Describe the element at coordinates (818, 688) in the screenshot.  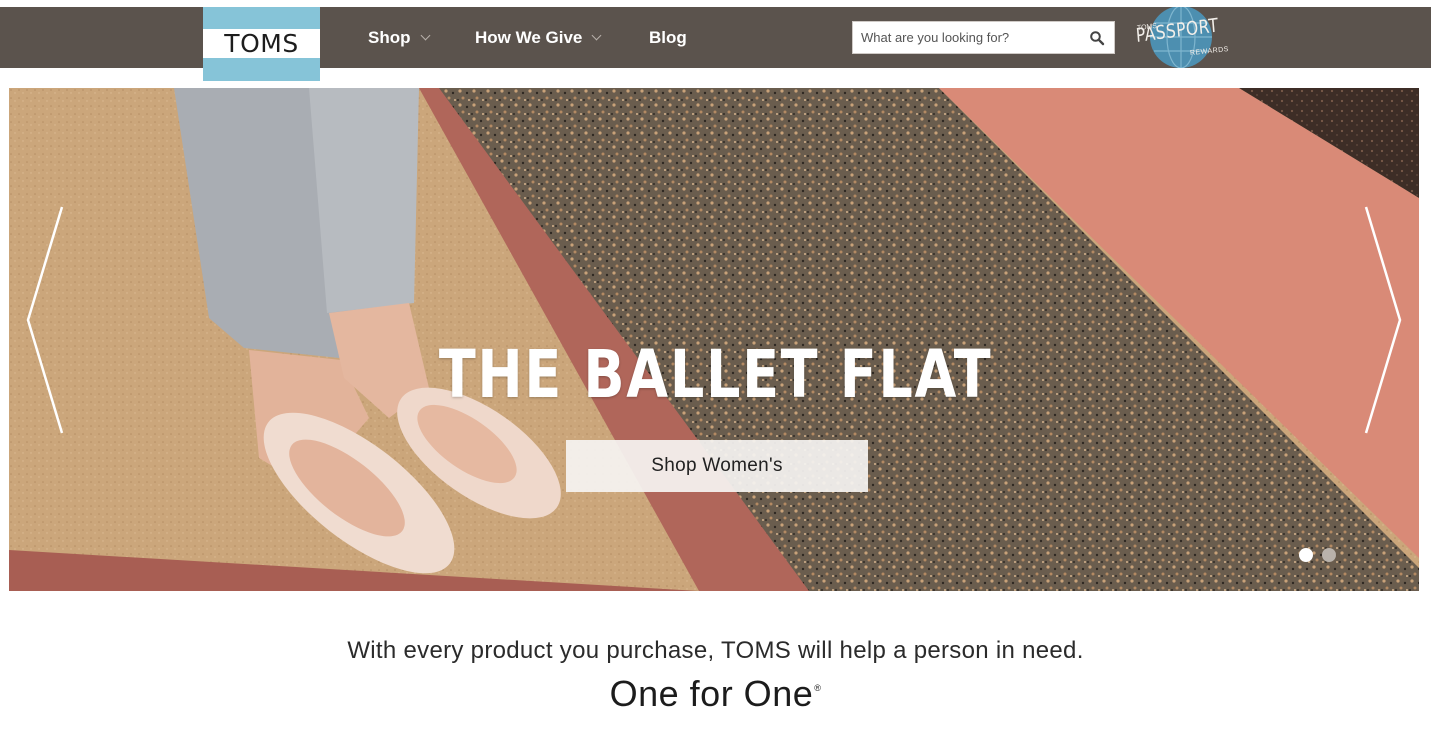
I see `registered-mark: ®` at that location.